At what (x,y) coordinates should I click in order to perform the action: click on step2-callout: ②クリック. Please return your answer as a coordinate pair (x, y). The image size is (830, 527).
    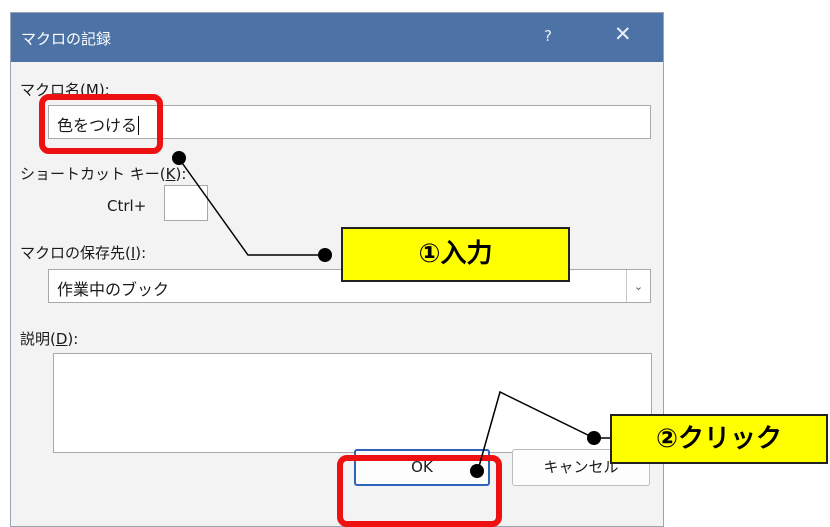
    Looking at the image, I should click on (719, 439).